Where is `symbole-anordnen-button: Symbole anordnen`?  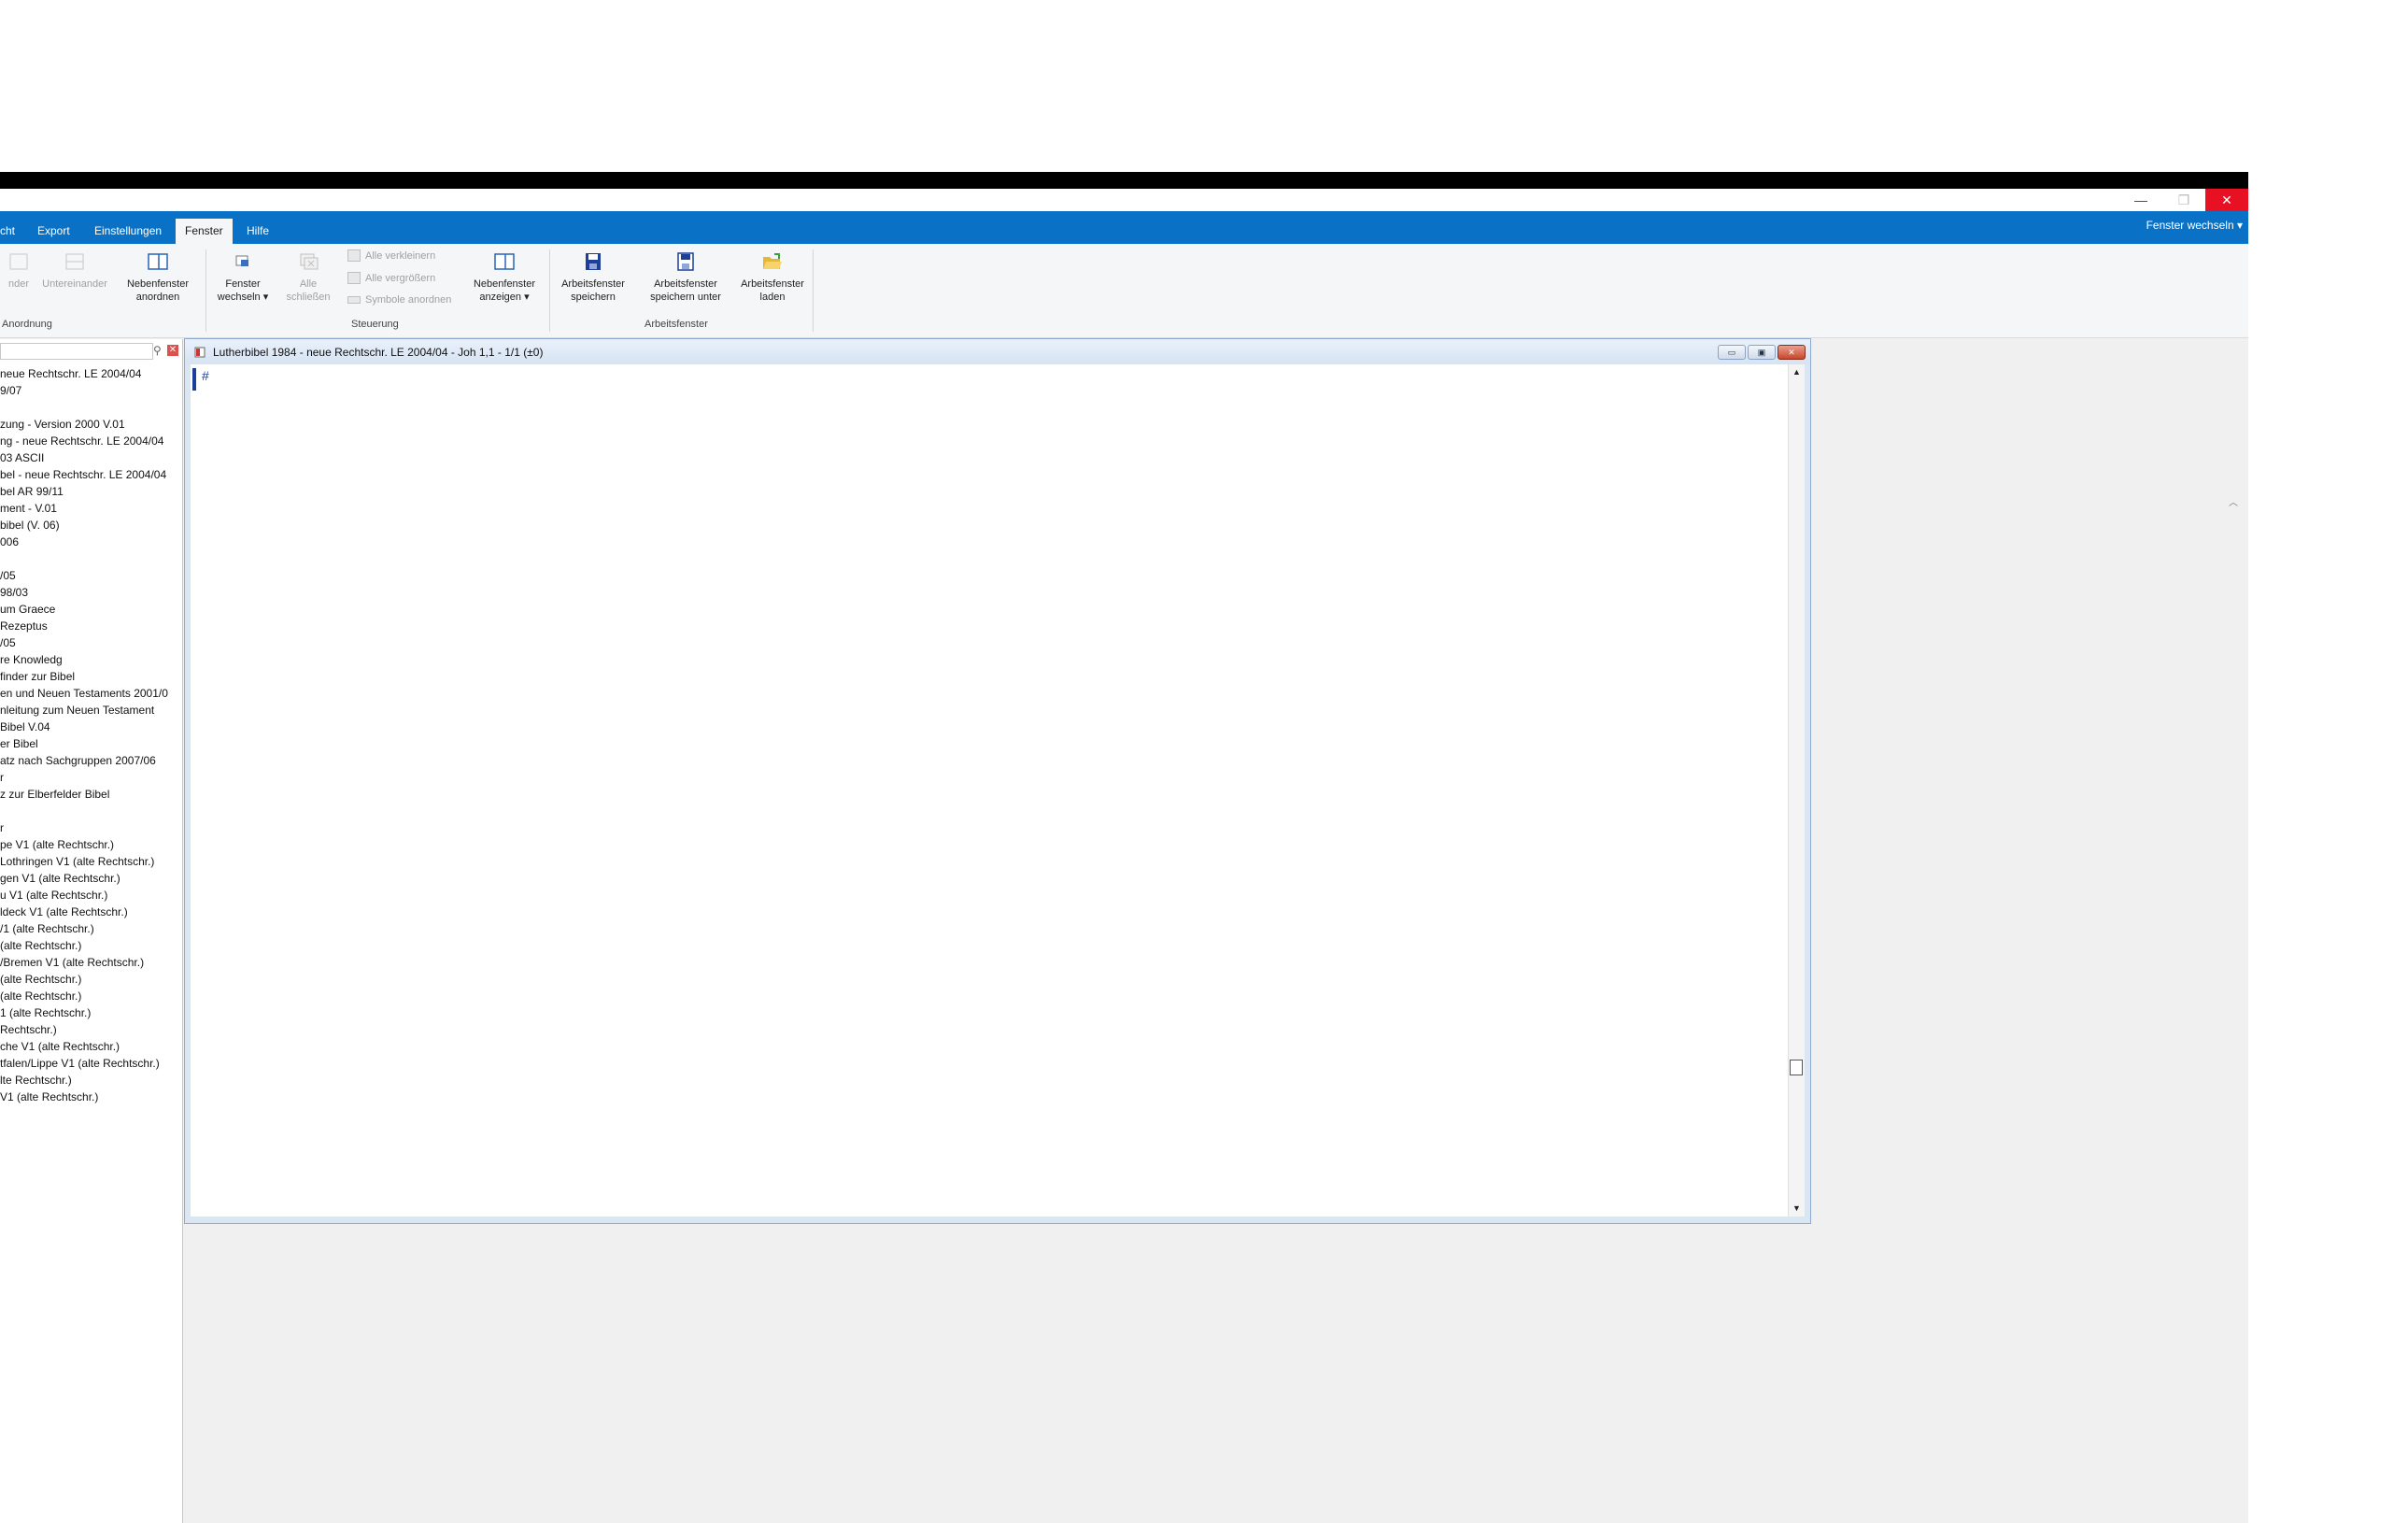
symbole-anordnen-button: Symbole anordnen is located at coordinates (399, 300).